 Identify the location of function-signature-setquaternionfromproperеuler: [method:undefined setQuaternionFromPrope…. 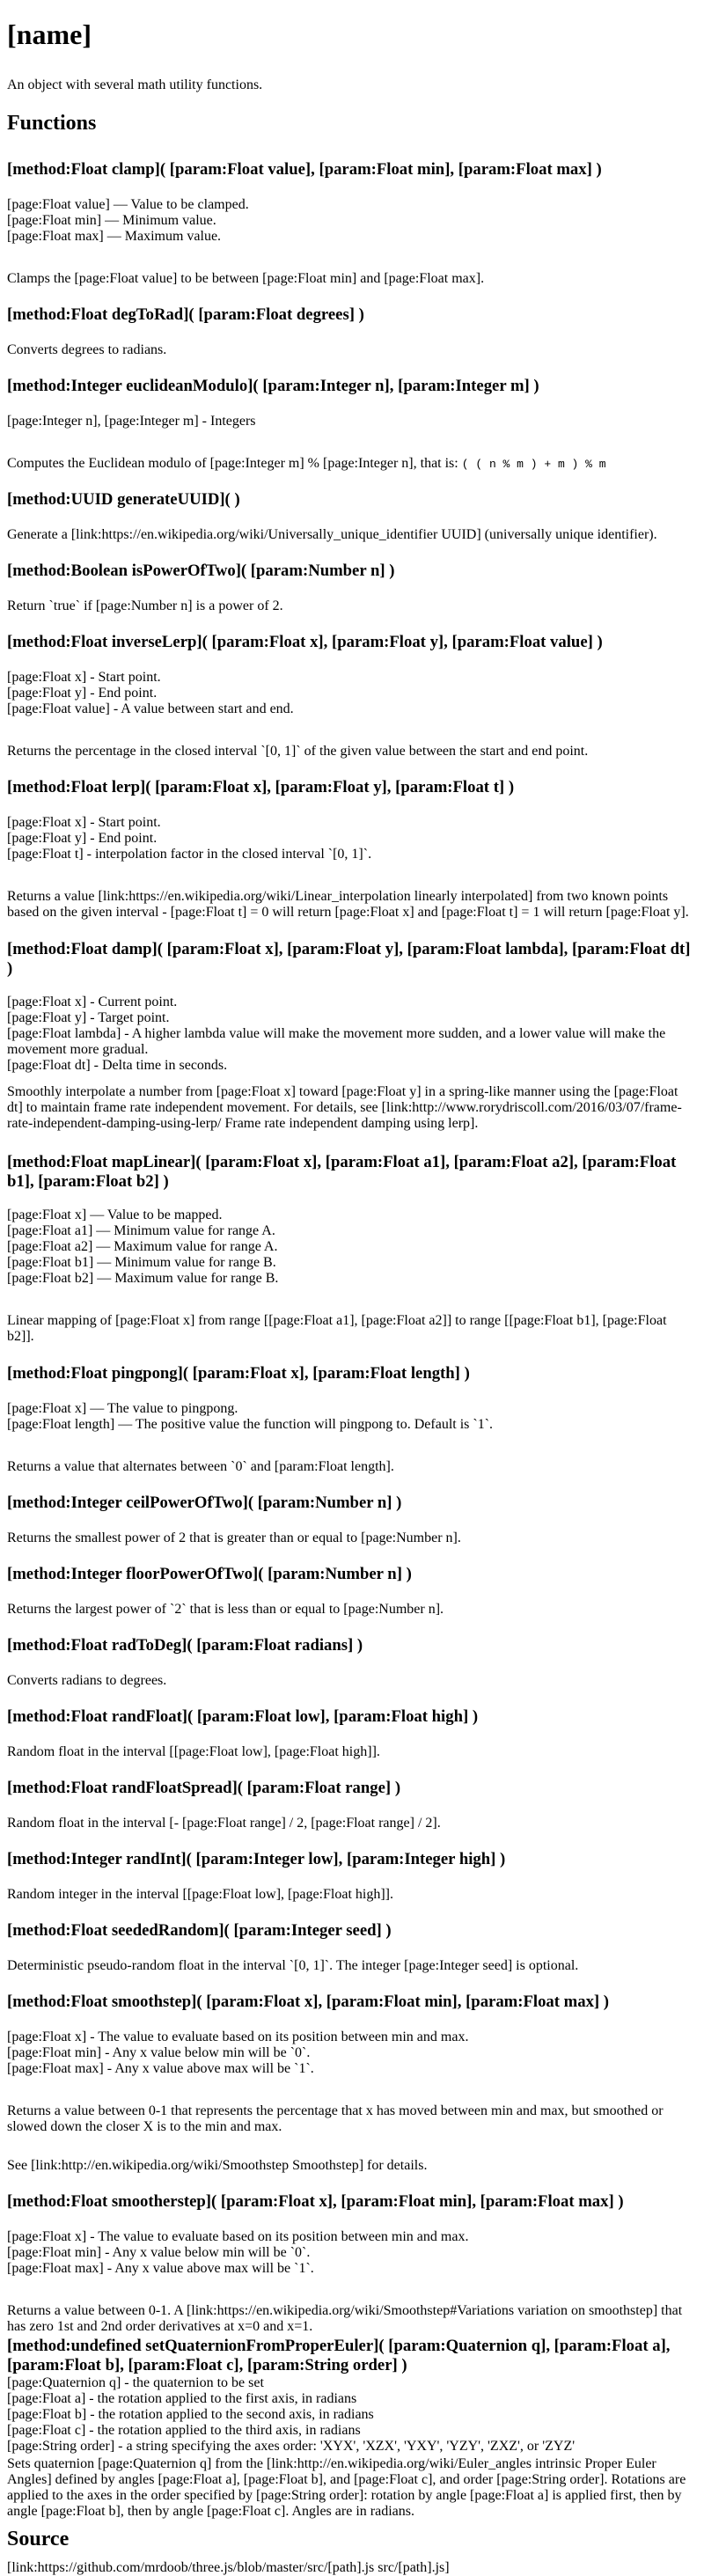
(339, 2355).